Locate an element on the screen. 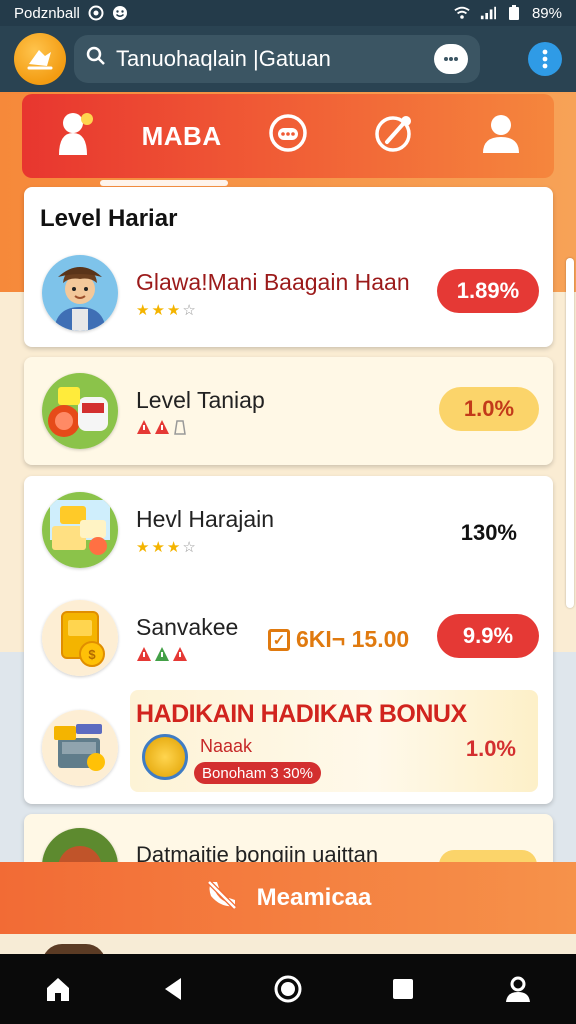  action-button: Meamicaa is located at coordinates (288, 898).